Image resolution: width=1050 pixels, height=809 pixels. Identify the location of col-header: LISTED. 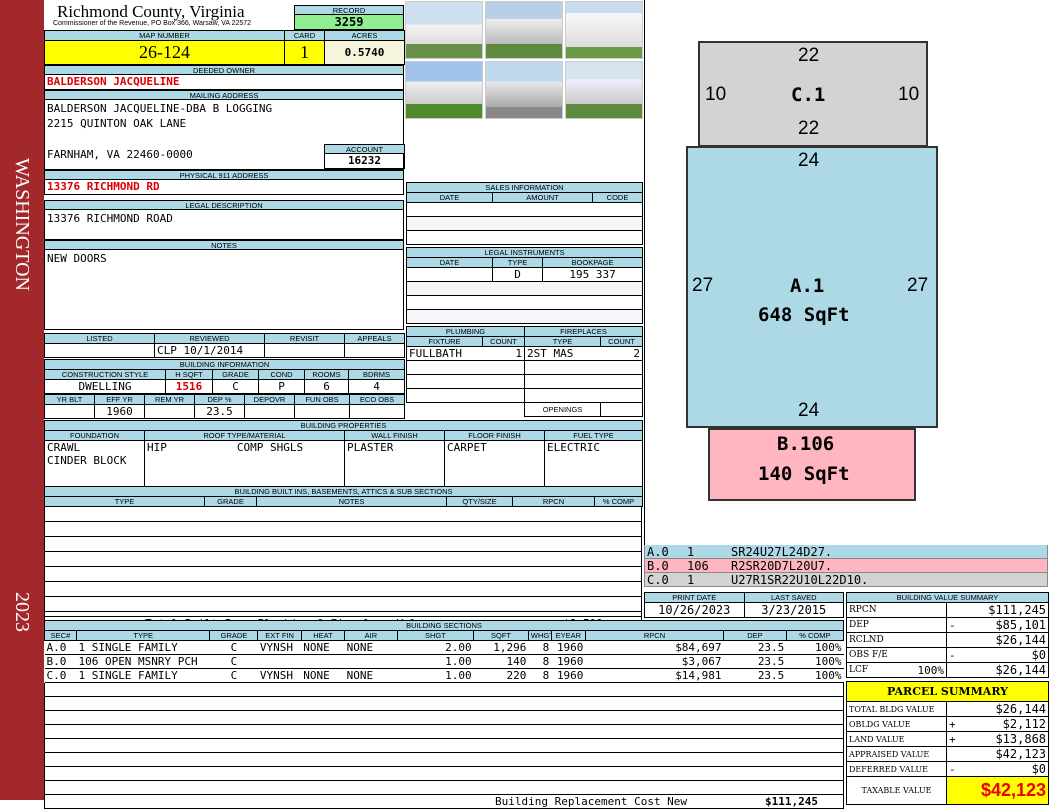
(99, 338).